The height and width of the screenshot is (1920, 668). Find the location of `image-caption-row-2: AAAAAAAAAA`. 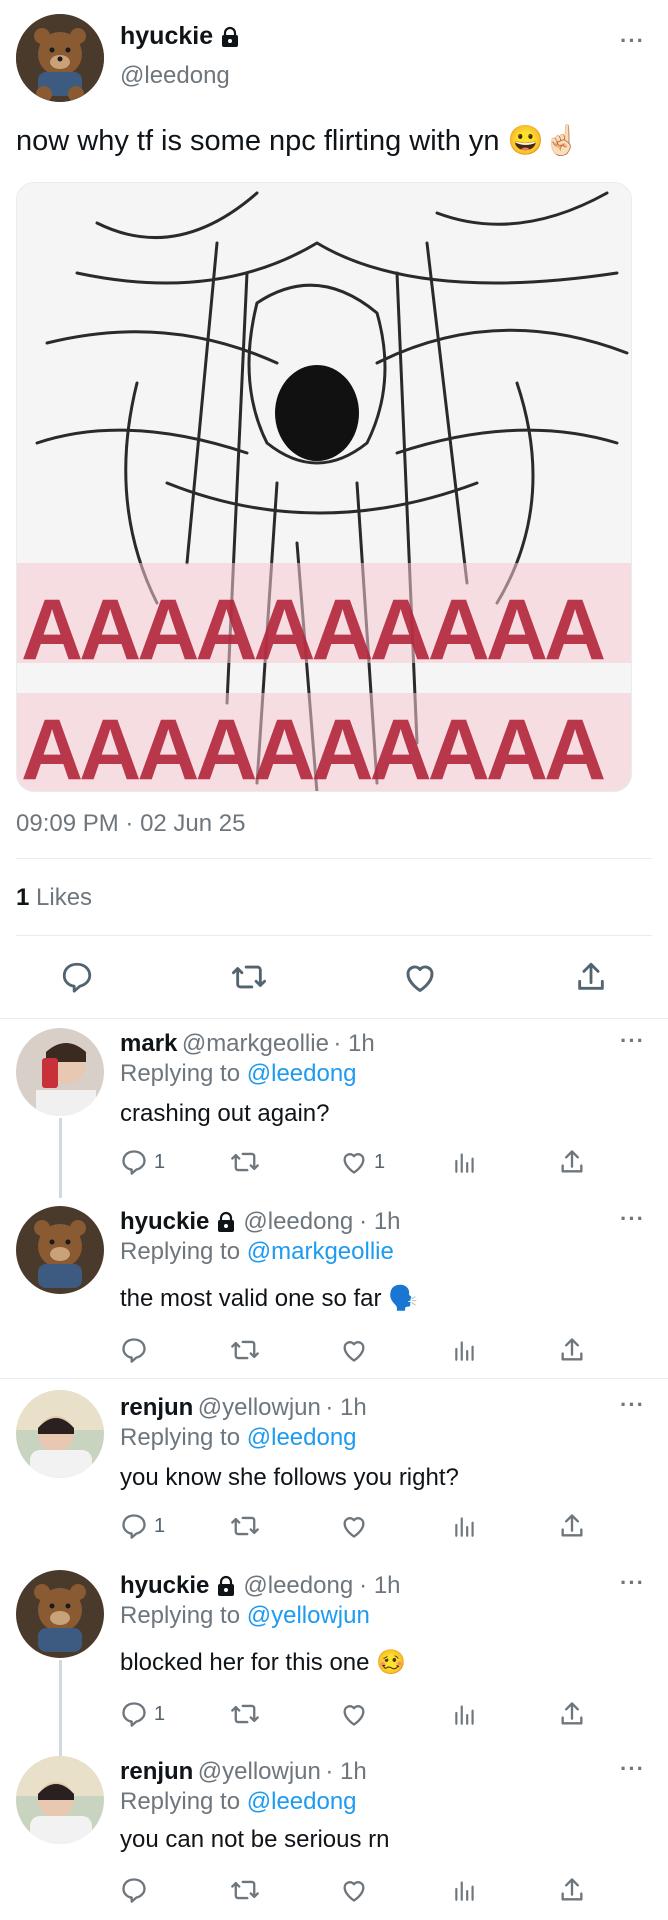

image-caption-row-2: AAAAAAAAAA is located at coordinates (313, 747).